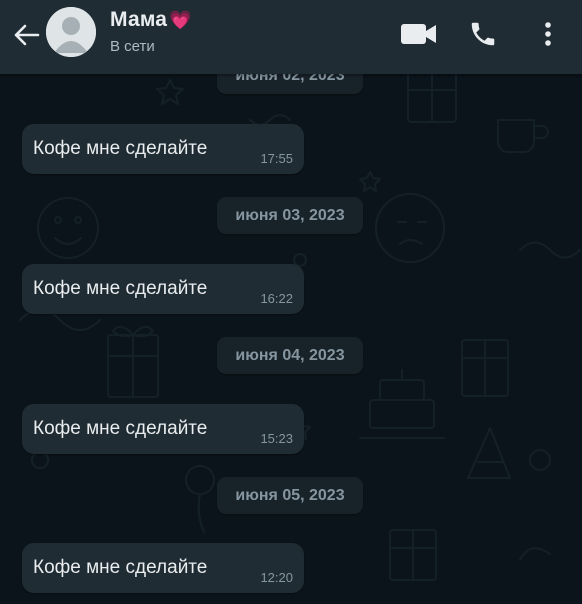  Describe the element at coordinates (180, 19) in the screenshot. I see `heart-emoji: 💗` at that location.